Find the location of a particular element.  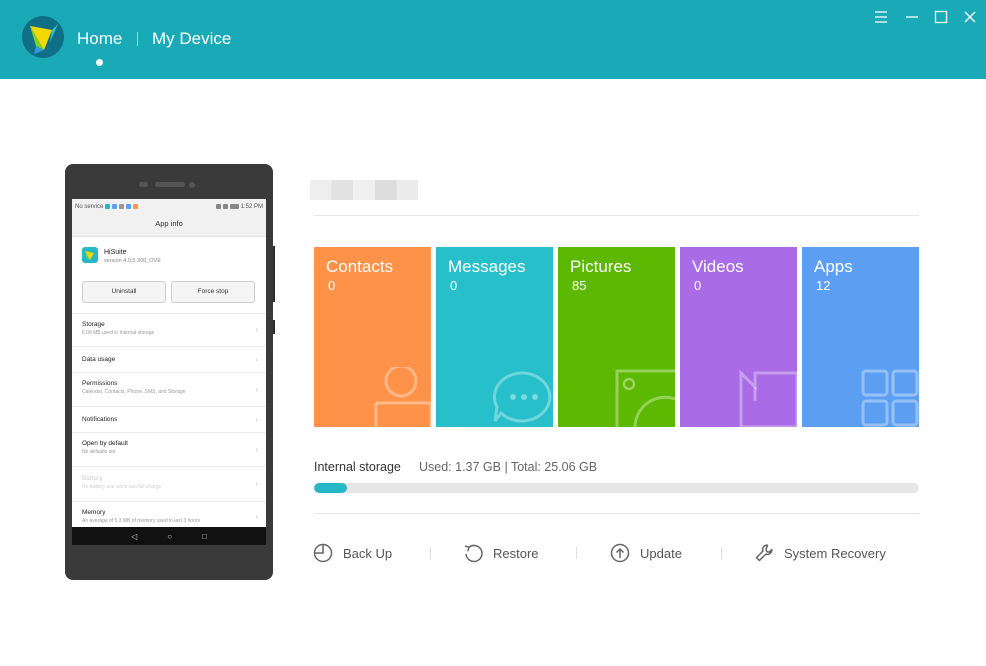

apps-icon is located at coordinates (889, 397).